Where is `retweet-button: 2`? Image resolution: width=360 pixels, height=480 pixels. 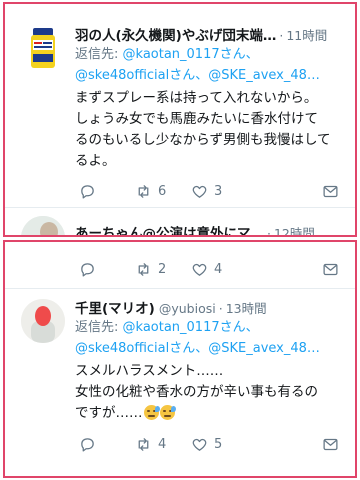
retweet-button: 2 is located at coordinates (163, 269).